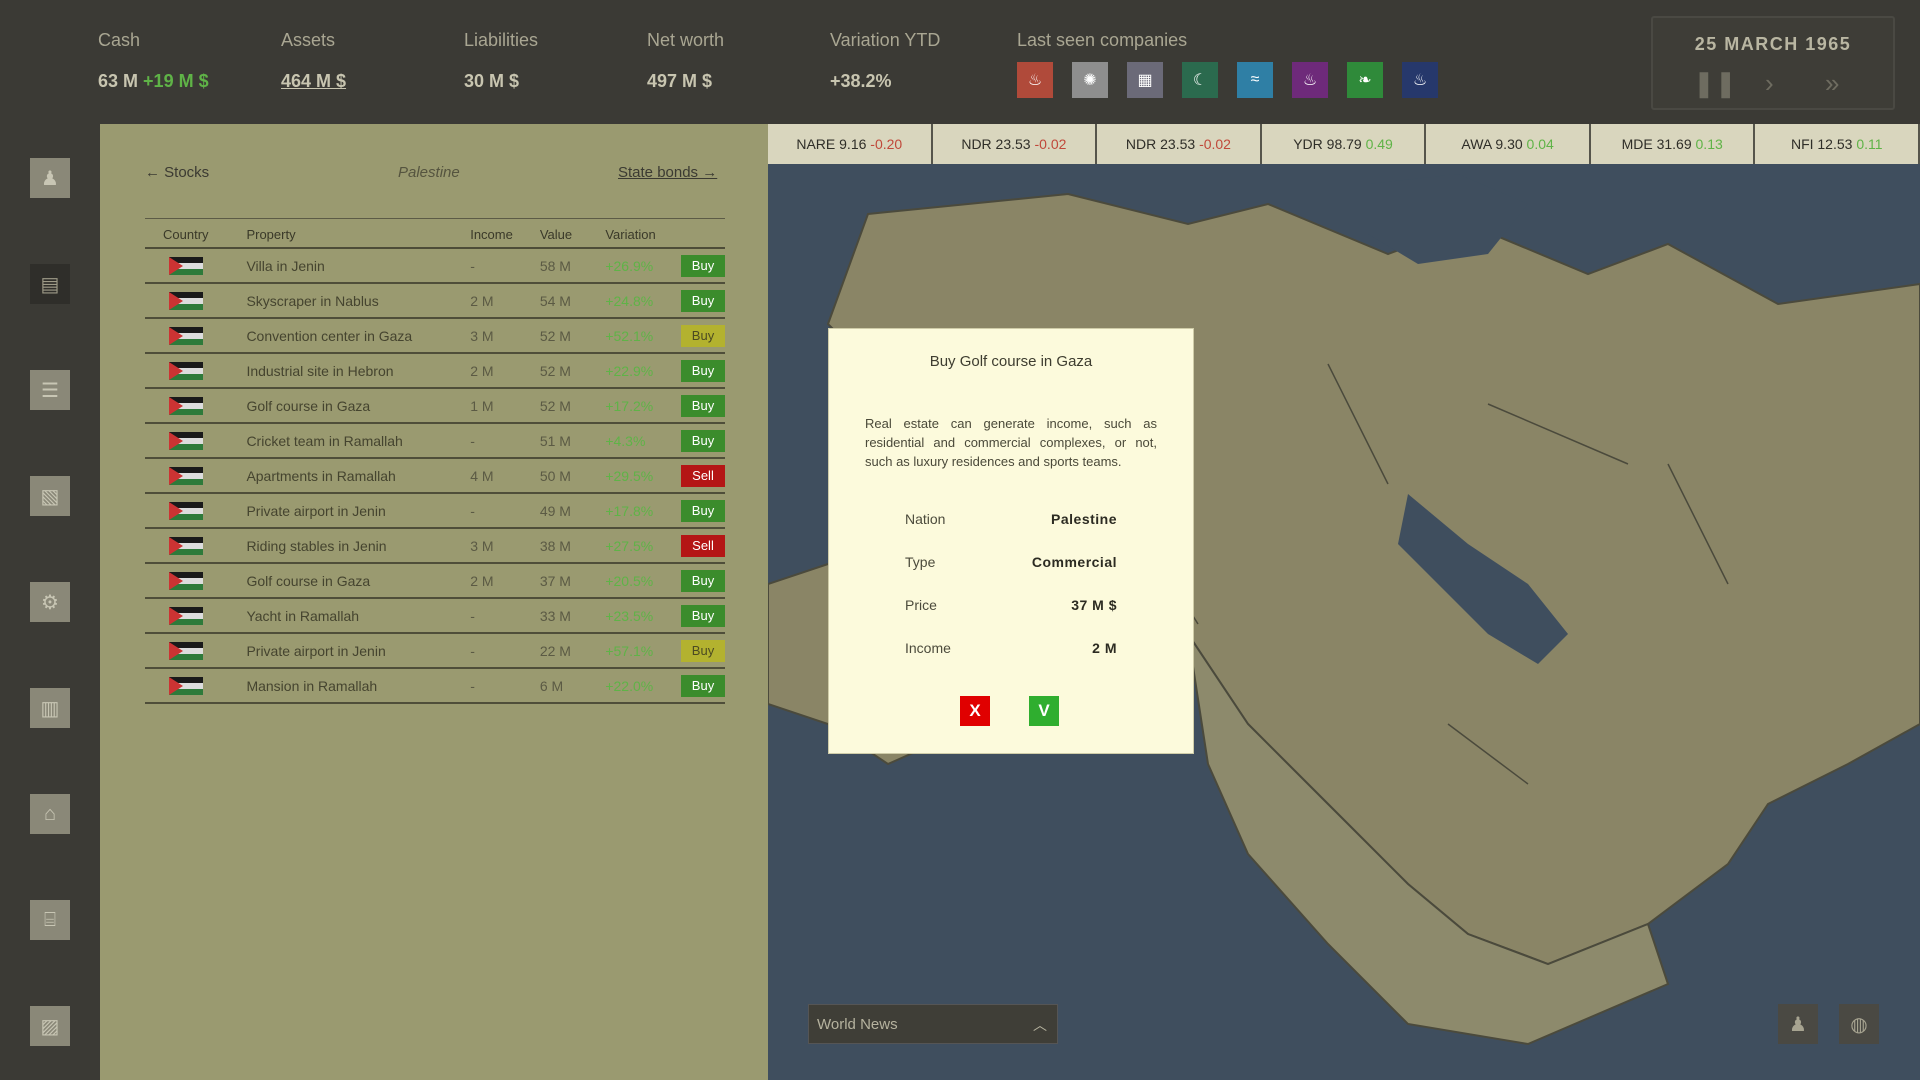 The image size is (1920, 1080). What do you see at coordinates (50, 602) in the screenshot?
I see `gear-icon: ⚙` at bounding box center [50, 602].